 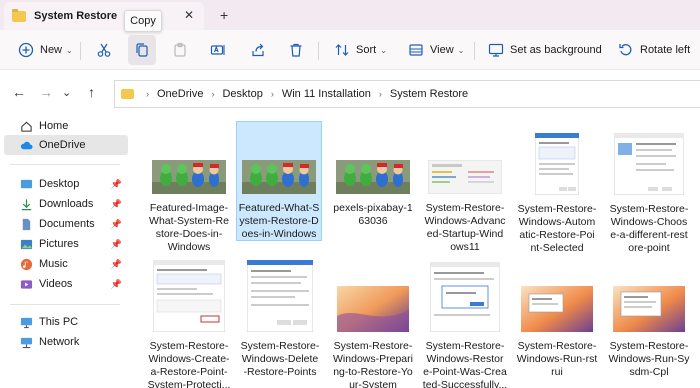 I want to click on breadcrumb-system-restore: System Restore, so click(x=429, y=94).